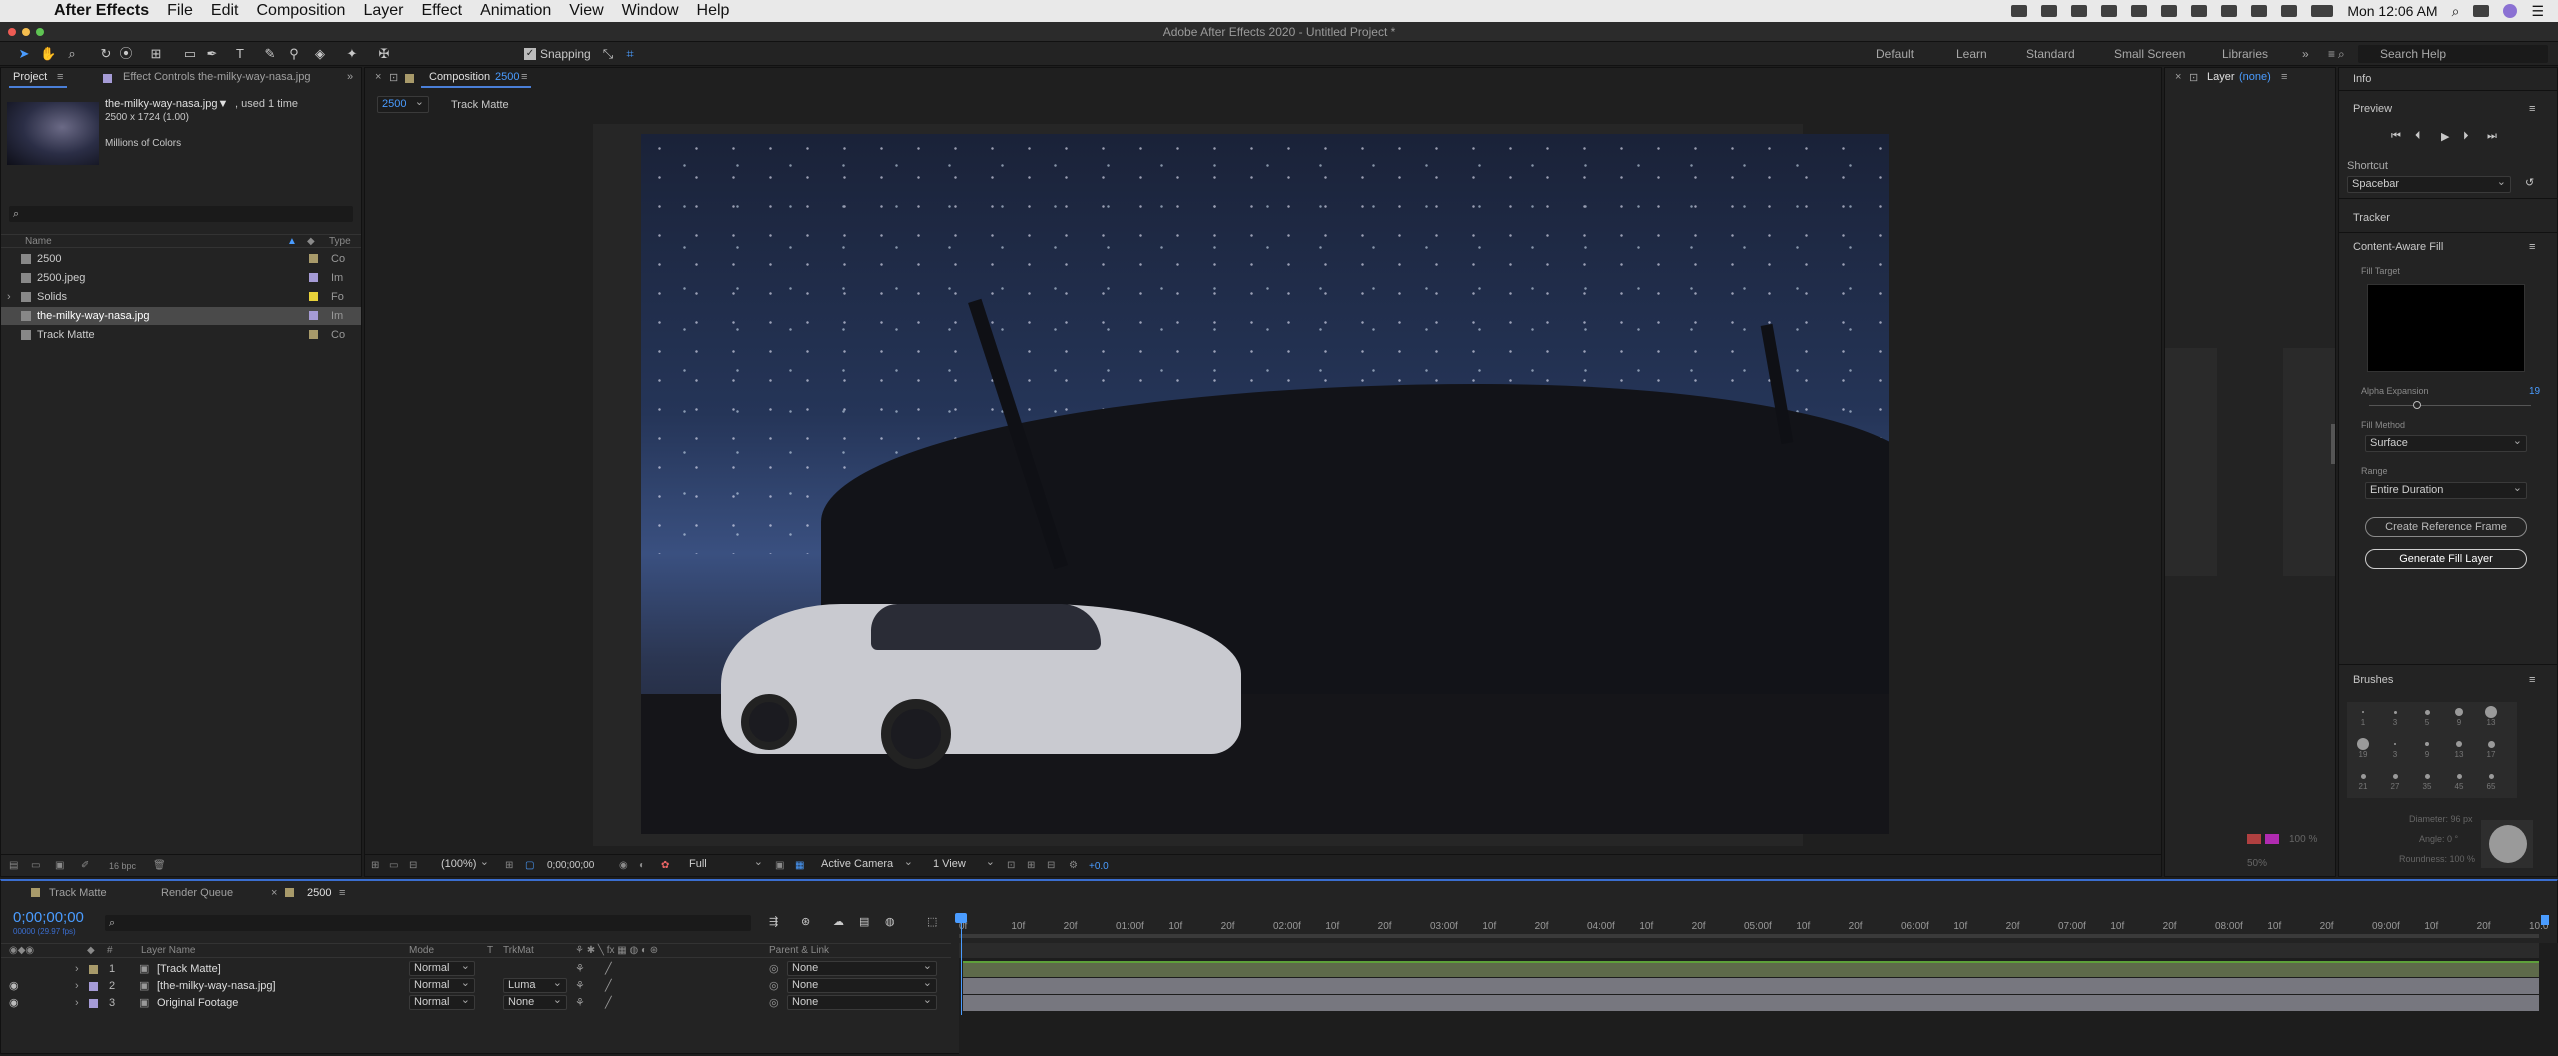  What do you see at coordinates (1749, 936) in the screenshot?
I see `work-area-bar` at bounding box center [1749, 936].